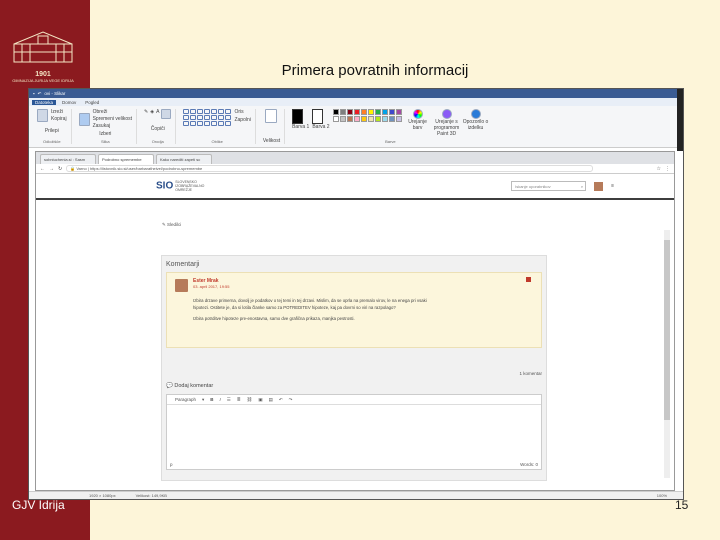 The width and height of the screenshot is (720, 540). What do you see at coordinates (185, 399) in the screenshot?
I see `format-select: Paragraph` at bounding box center [185, 399].